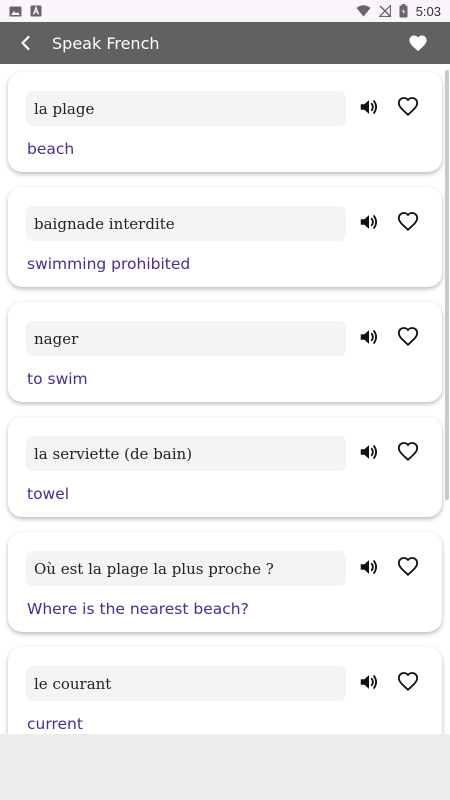 The height and width of the screenshot is (800, 450). What do you see at coordinates (48, 494) in the screenshot?
I see `translation-text: towel` at bounding box center [48, 494].